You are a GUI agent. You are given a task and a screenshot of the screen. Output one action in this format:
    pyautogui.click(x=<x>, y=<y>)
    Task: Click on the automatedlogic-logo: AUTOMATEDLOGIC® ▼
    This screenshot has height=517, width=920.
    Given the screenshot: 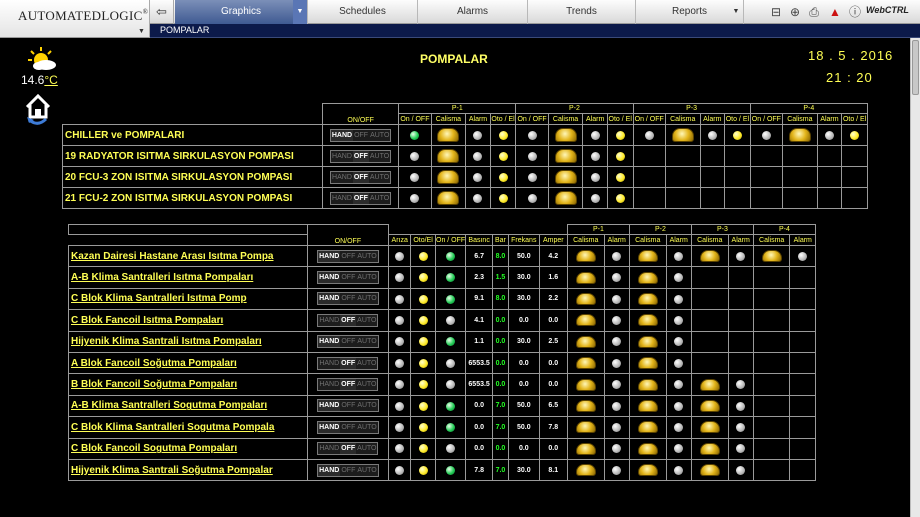 What is the action you would take?
    pyautogui.click(x=75, y=19)
    